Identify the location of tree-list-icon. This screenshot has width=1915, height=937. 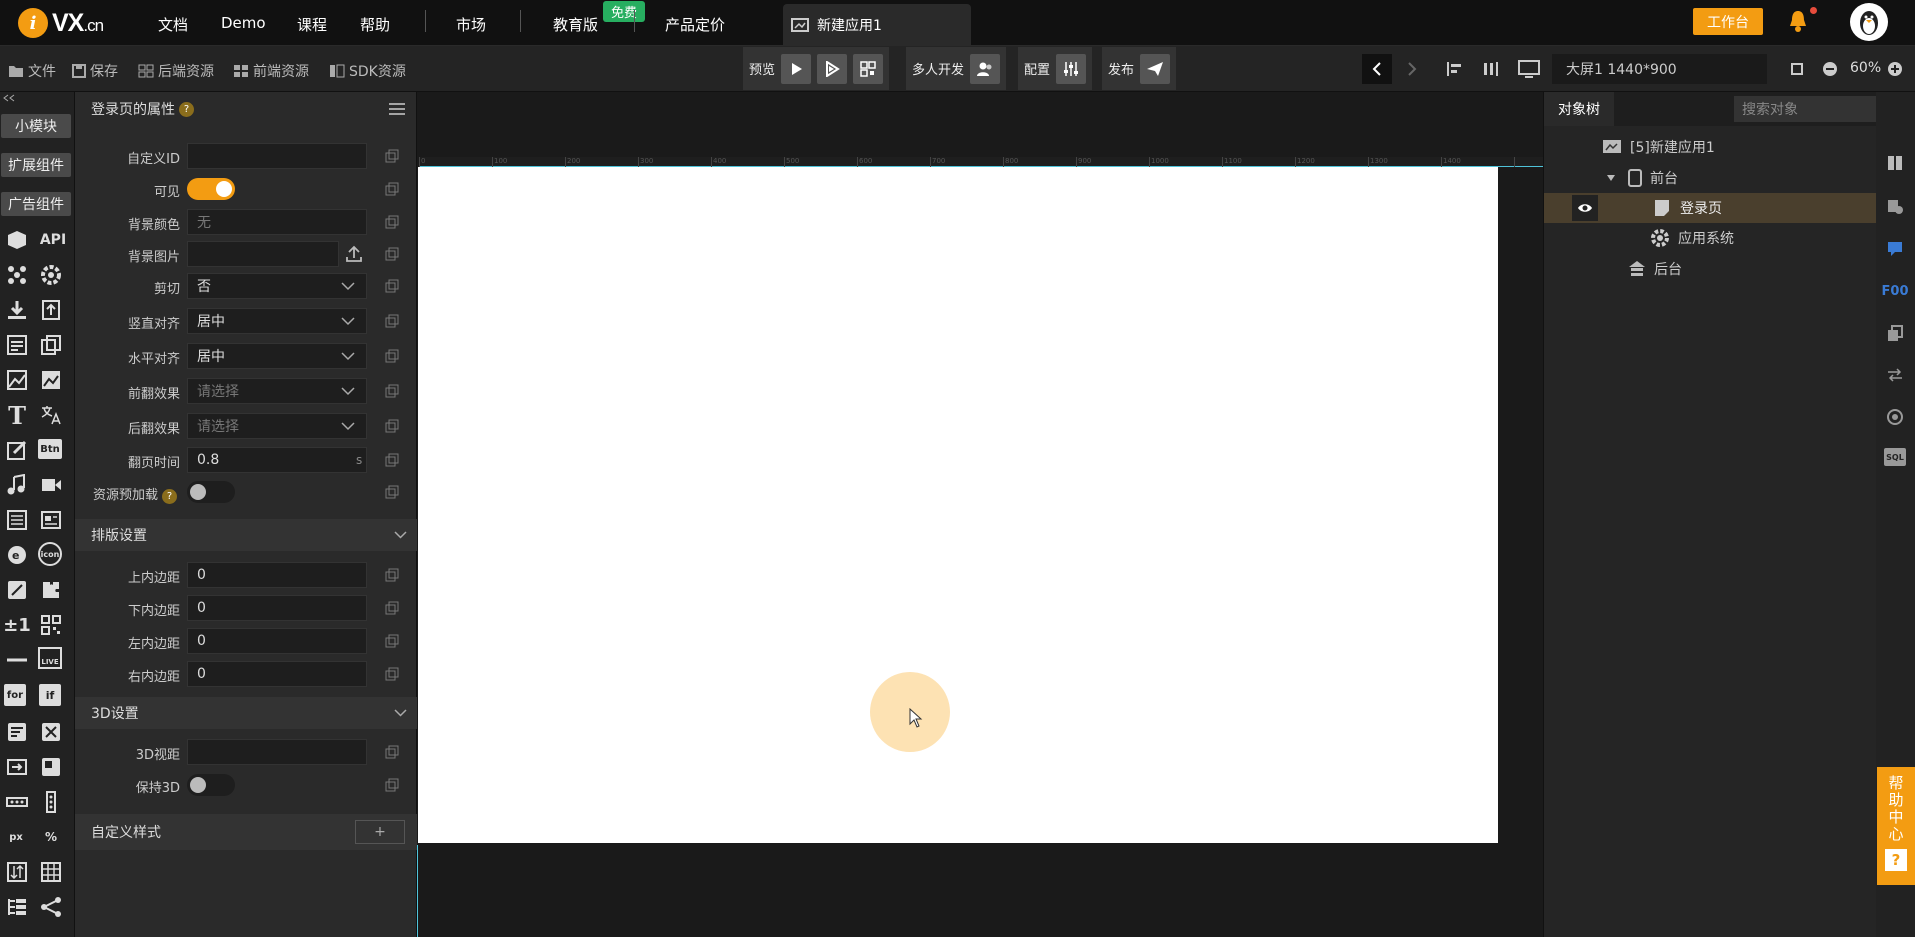
(17, 907).